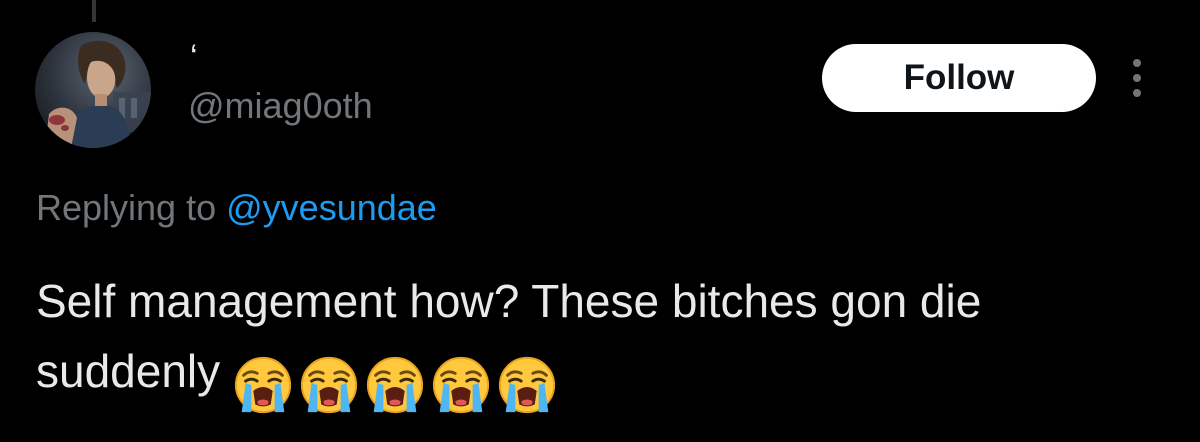  I want to click on avatar, so click(93, 90).